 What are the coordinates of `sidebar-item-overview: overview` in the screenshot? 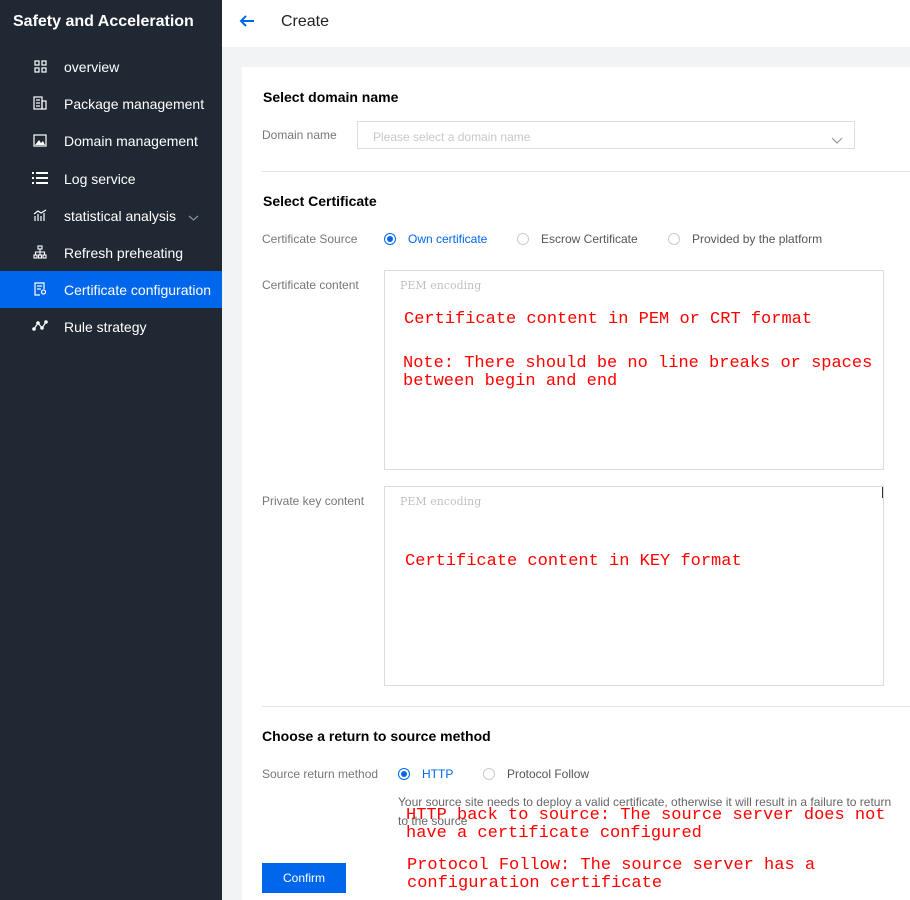 It's located at (111, 66).